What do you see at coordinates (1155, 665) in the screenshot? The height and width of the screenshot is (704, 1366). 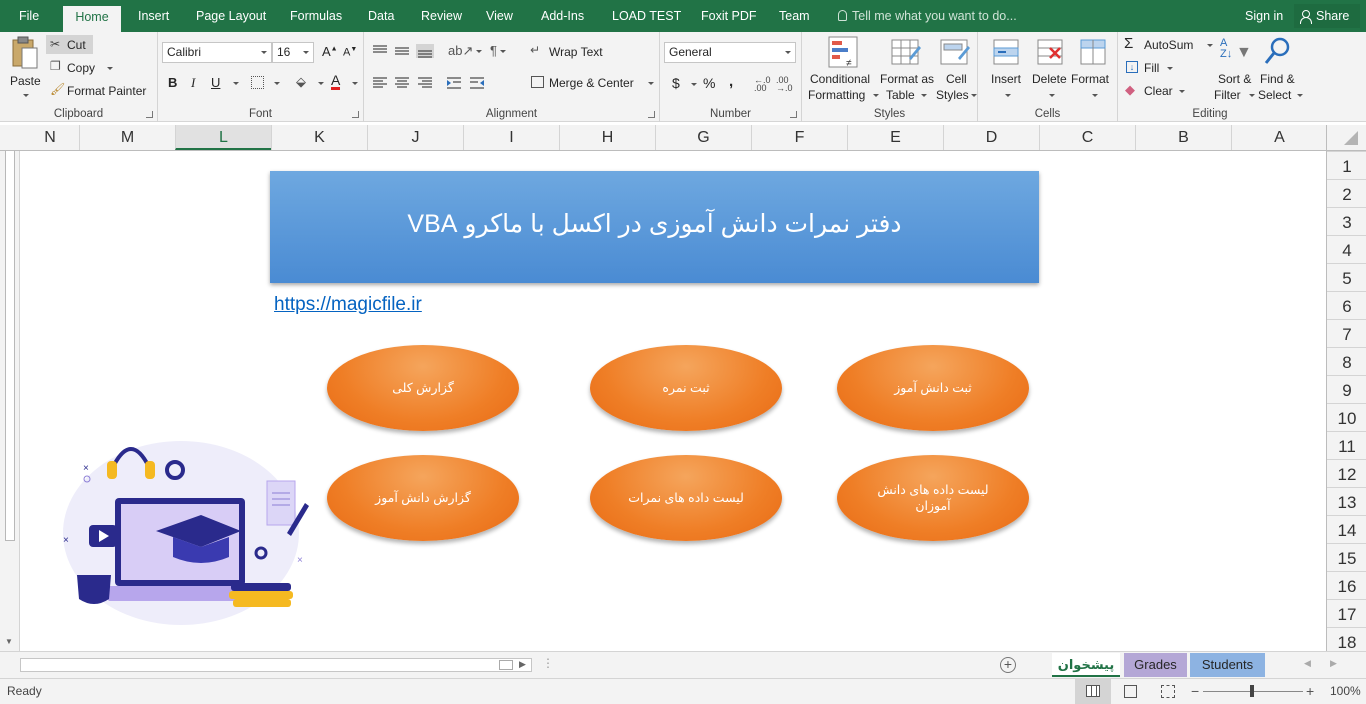 I see `sheet-tab-grades: Grades` at bounding box center [1155, 665].